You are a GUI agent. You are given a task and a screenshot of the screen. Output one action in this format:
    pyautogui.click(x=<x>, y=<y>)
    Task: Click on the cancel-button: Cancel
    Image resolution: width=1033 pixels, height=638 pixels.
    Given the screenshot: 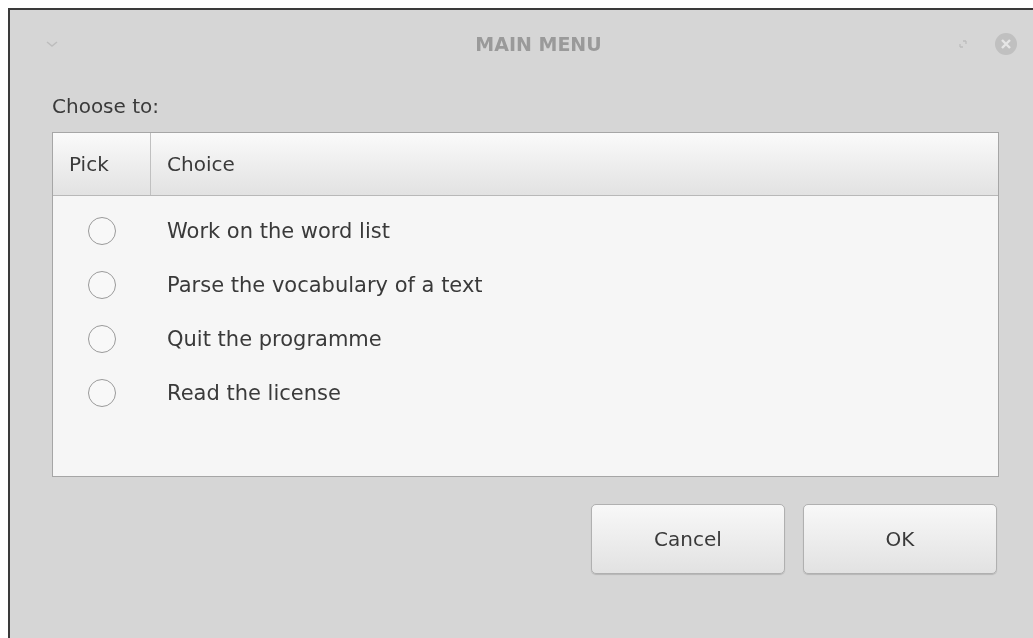 What is the action you would take?
    pyautogui.click(x=688, y=539)
    